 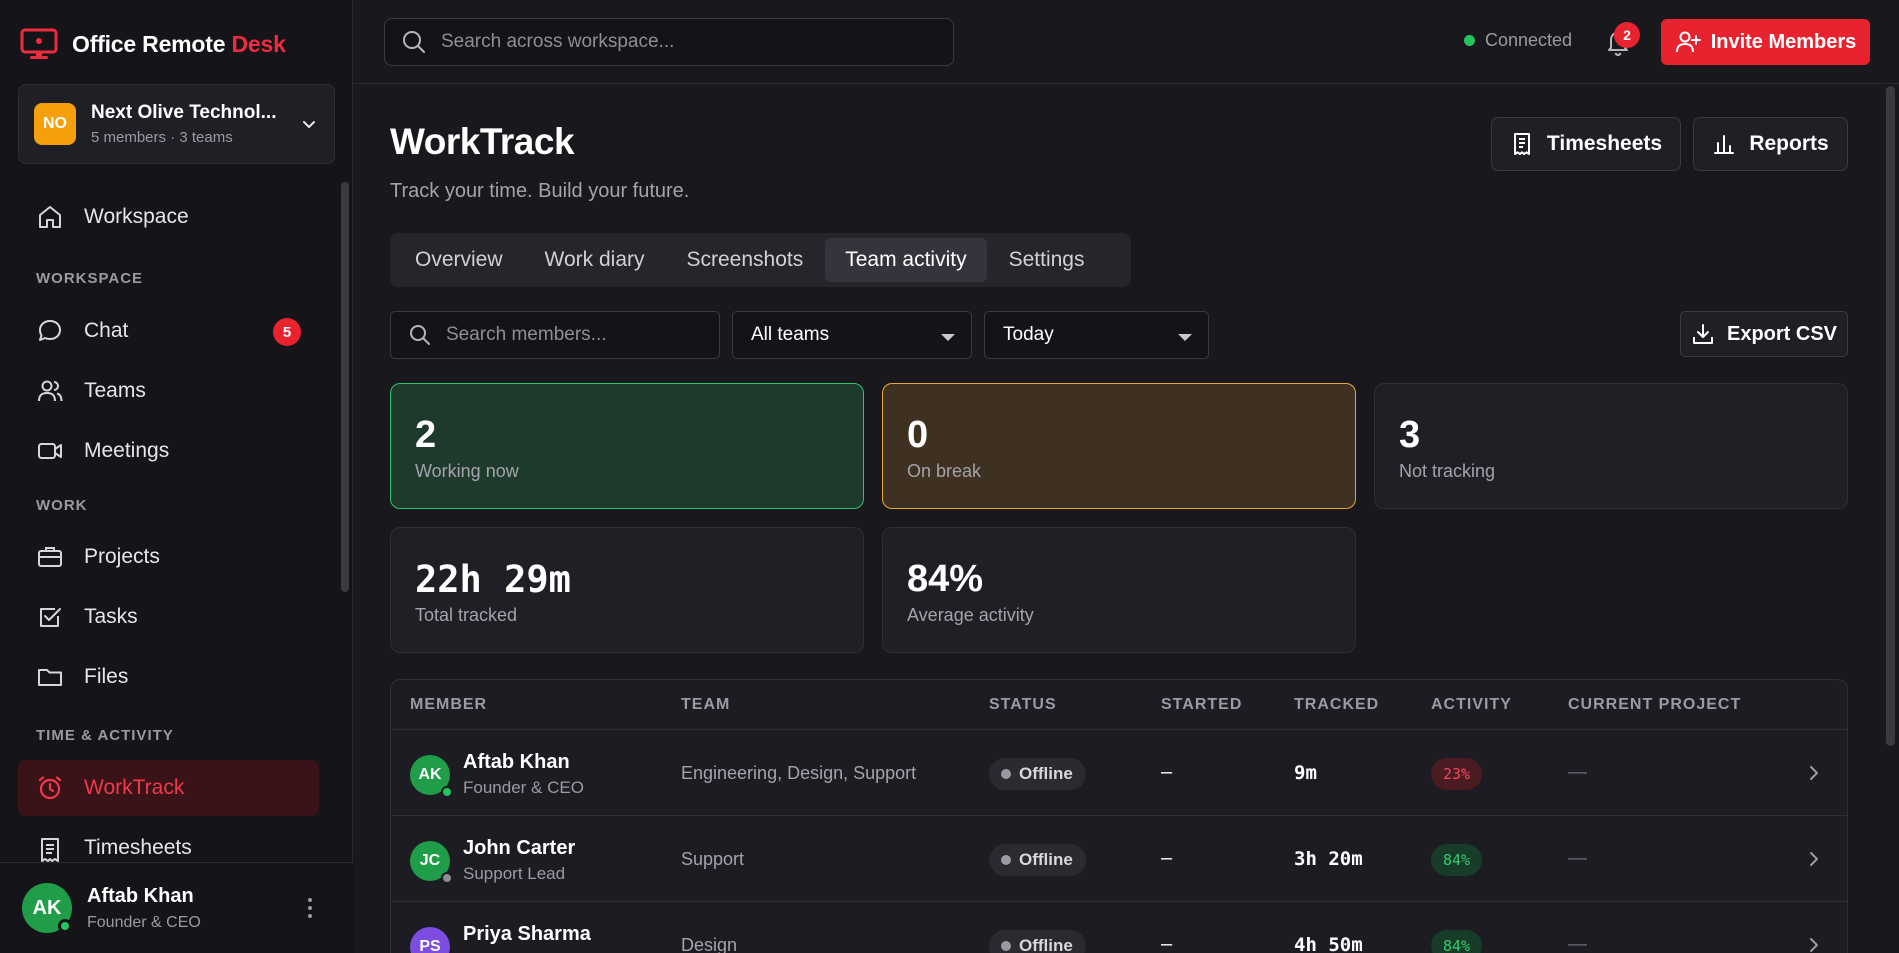 What do you see at coordinates (309, 124) in the screenshot?
I see `chevron-down-icon` at bounding box center [309, 124].